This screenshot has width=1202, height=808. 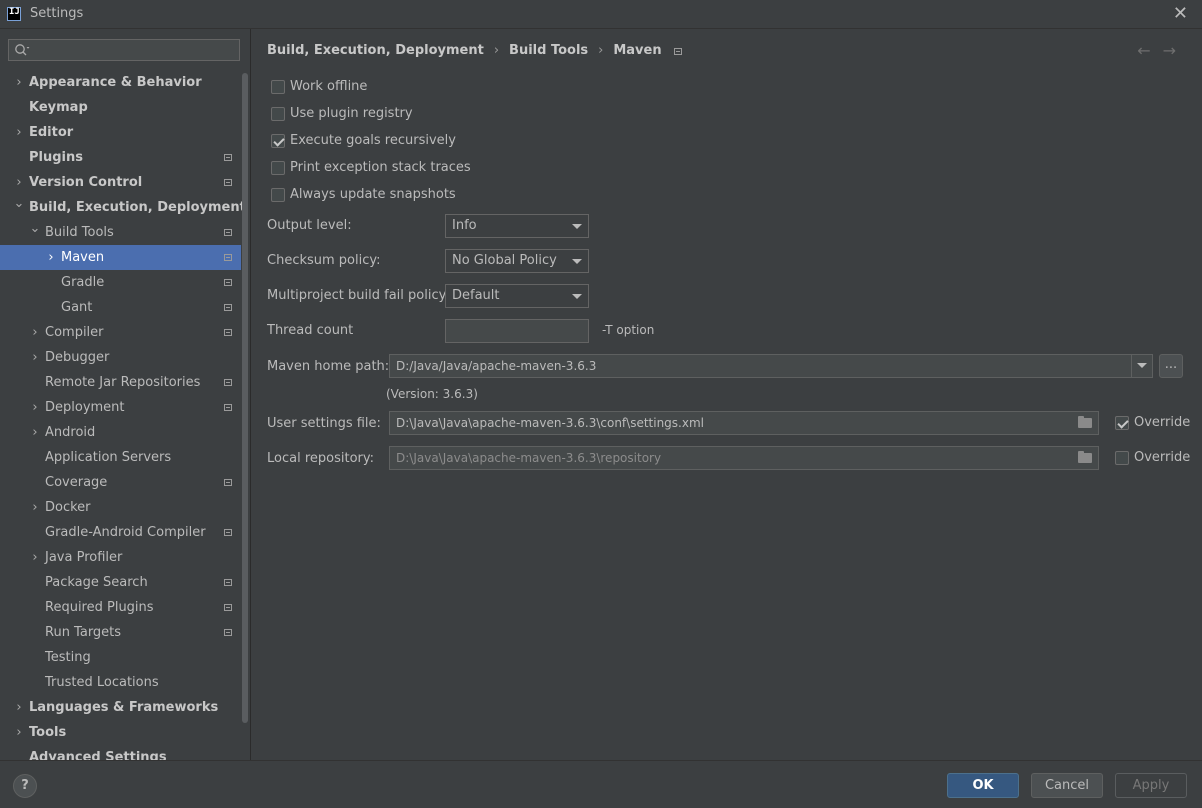 I want to click on sidebar-item: Gradle-Android Compiler, so click(x=120, y=532).